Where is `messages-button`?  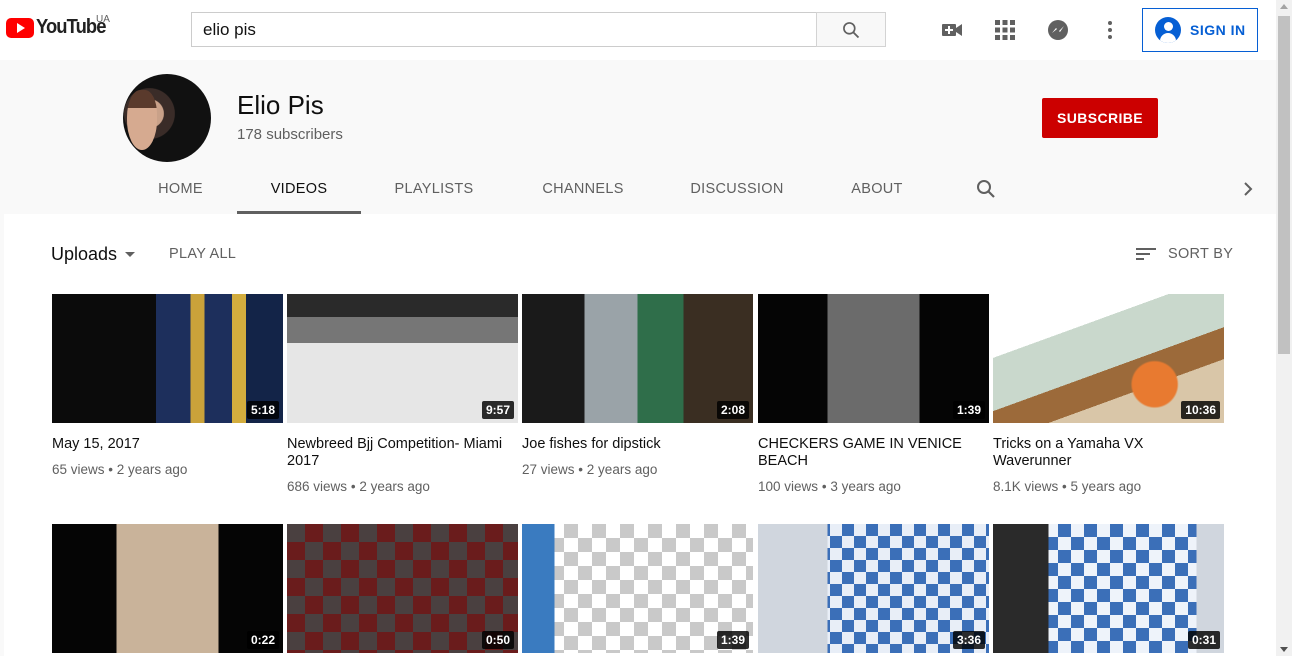
messages-button is located at coordinates (1058, 30).